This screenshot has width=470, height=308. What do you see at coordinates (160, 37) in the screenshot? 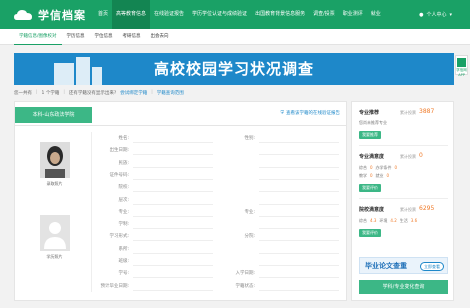
I see `subnav-item-destination: 出会去向` at bounding box center [160, 37].